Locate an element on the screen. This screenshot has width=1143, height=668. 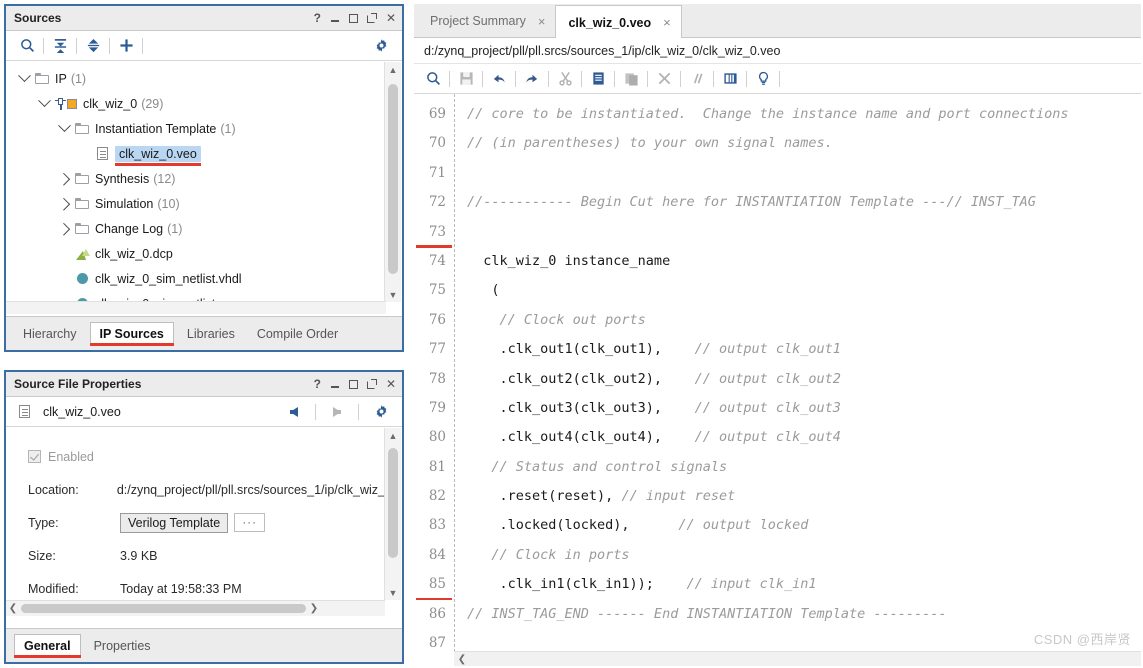
undo-icon is located at coordinates (499, 79).